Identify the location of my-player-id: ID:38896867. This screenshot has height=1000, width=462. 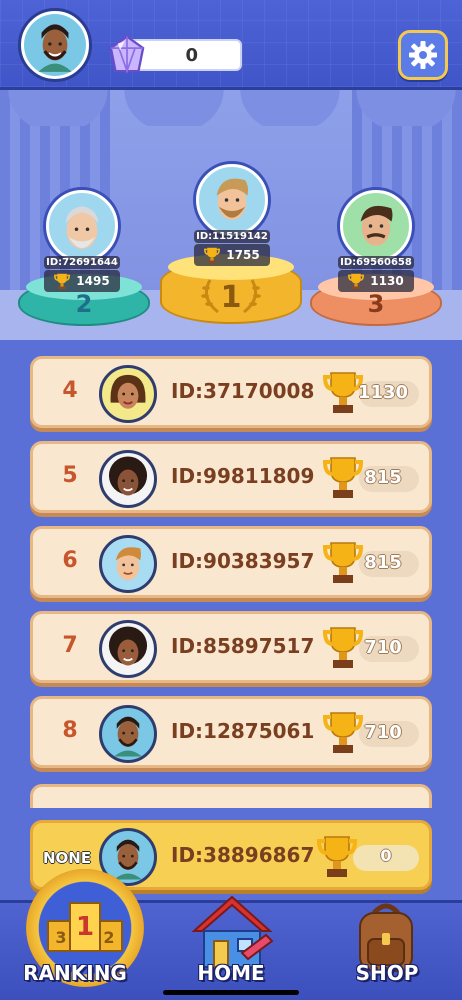
(243, 855).